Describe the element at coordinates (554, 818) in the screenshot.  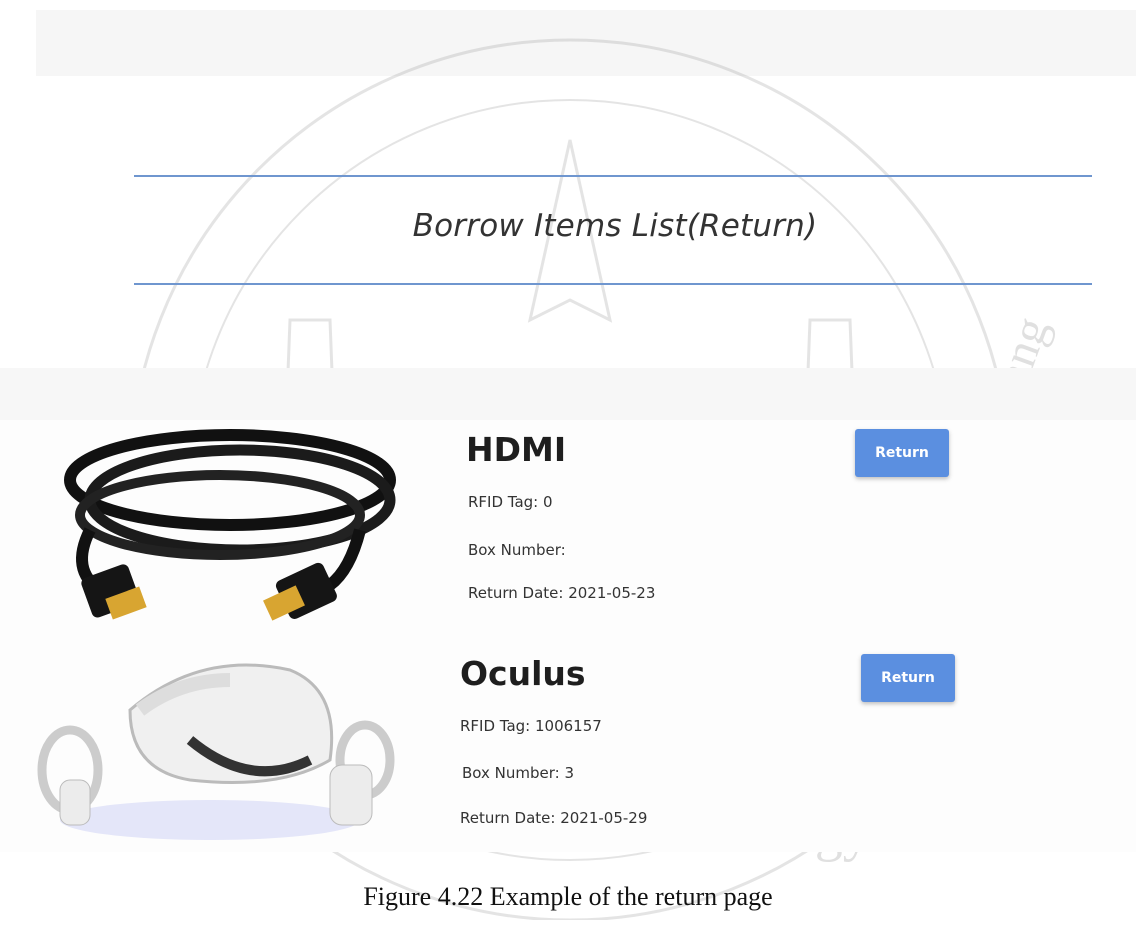
I see `return-date-text: Return Date: 2021-05-29` at that location.